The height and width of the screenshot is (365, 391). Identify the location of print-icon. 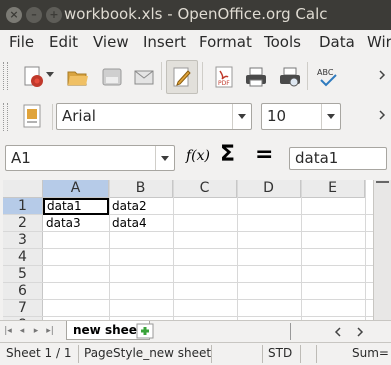
(256, 77).